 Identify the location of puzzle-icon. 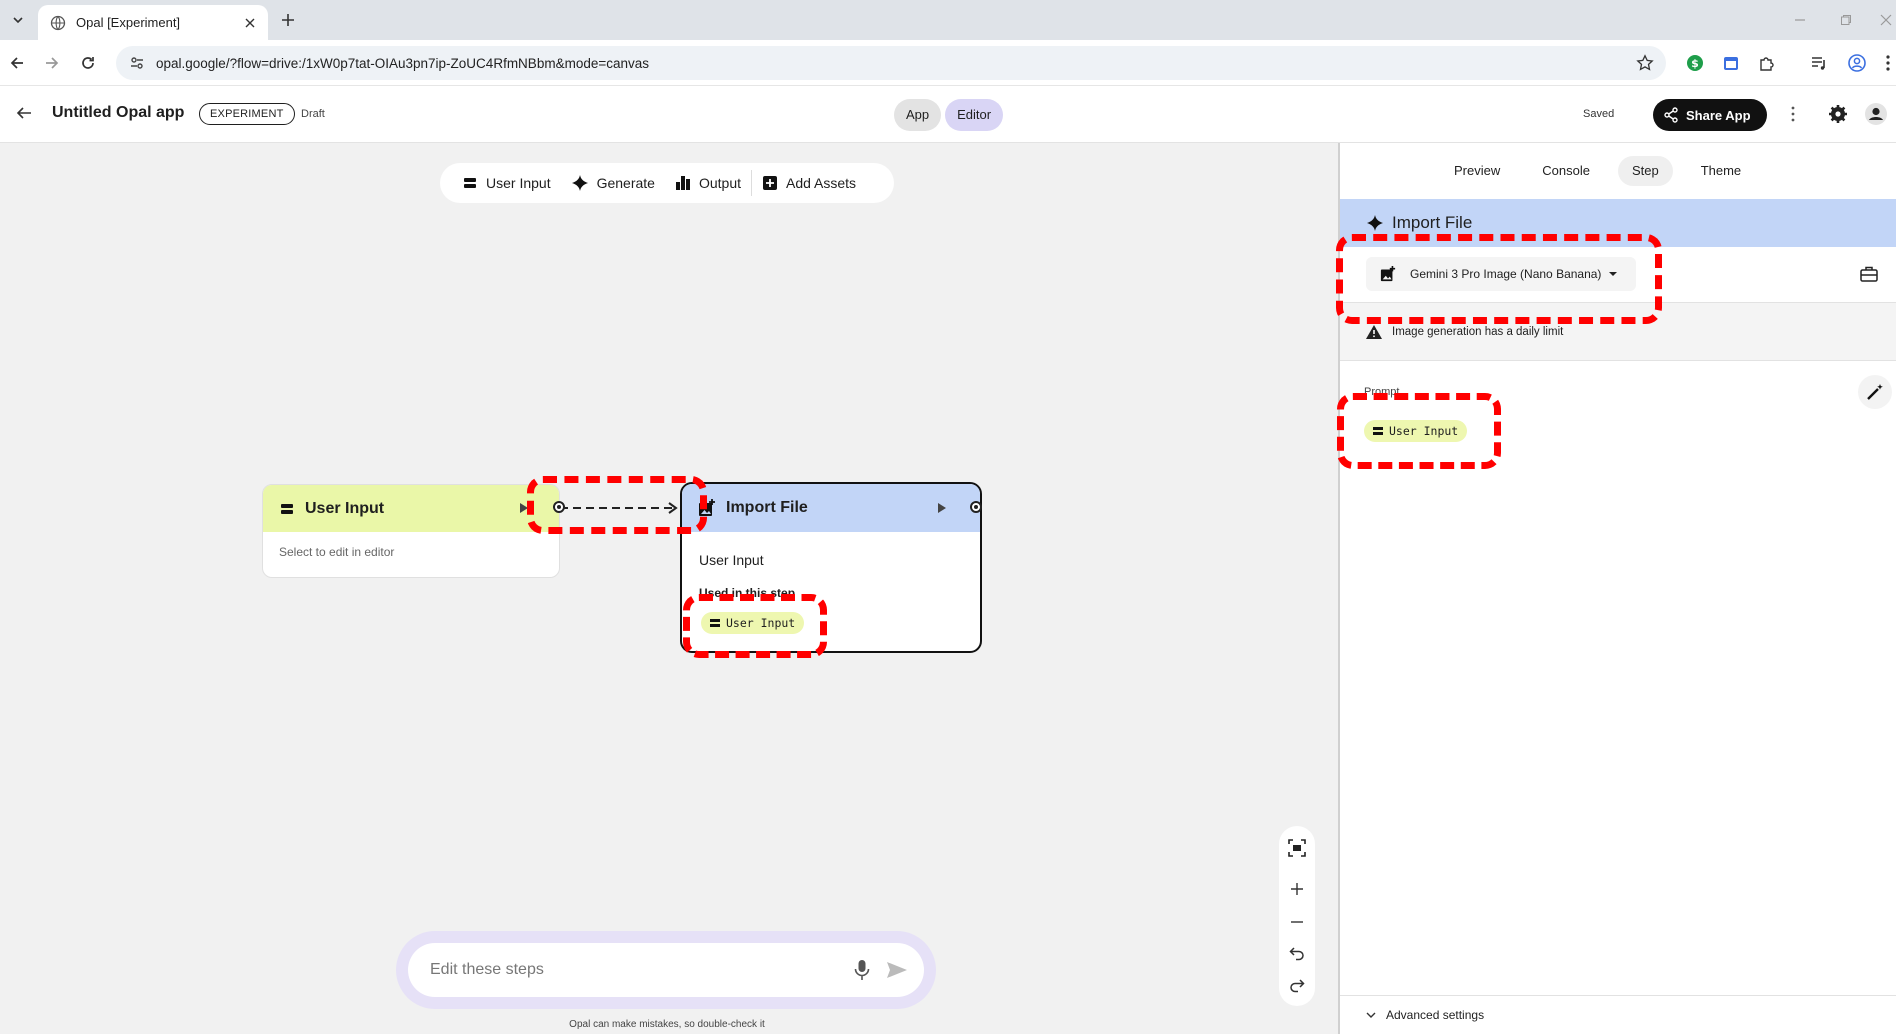
(1767, 64).